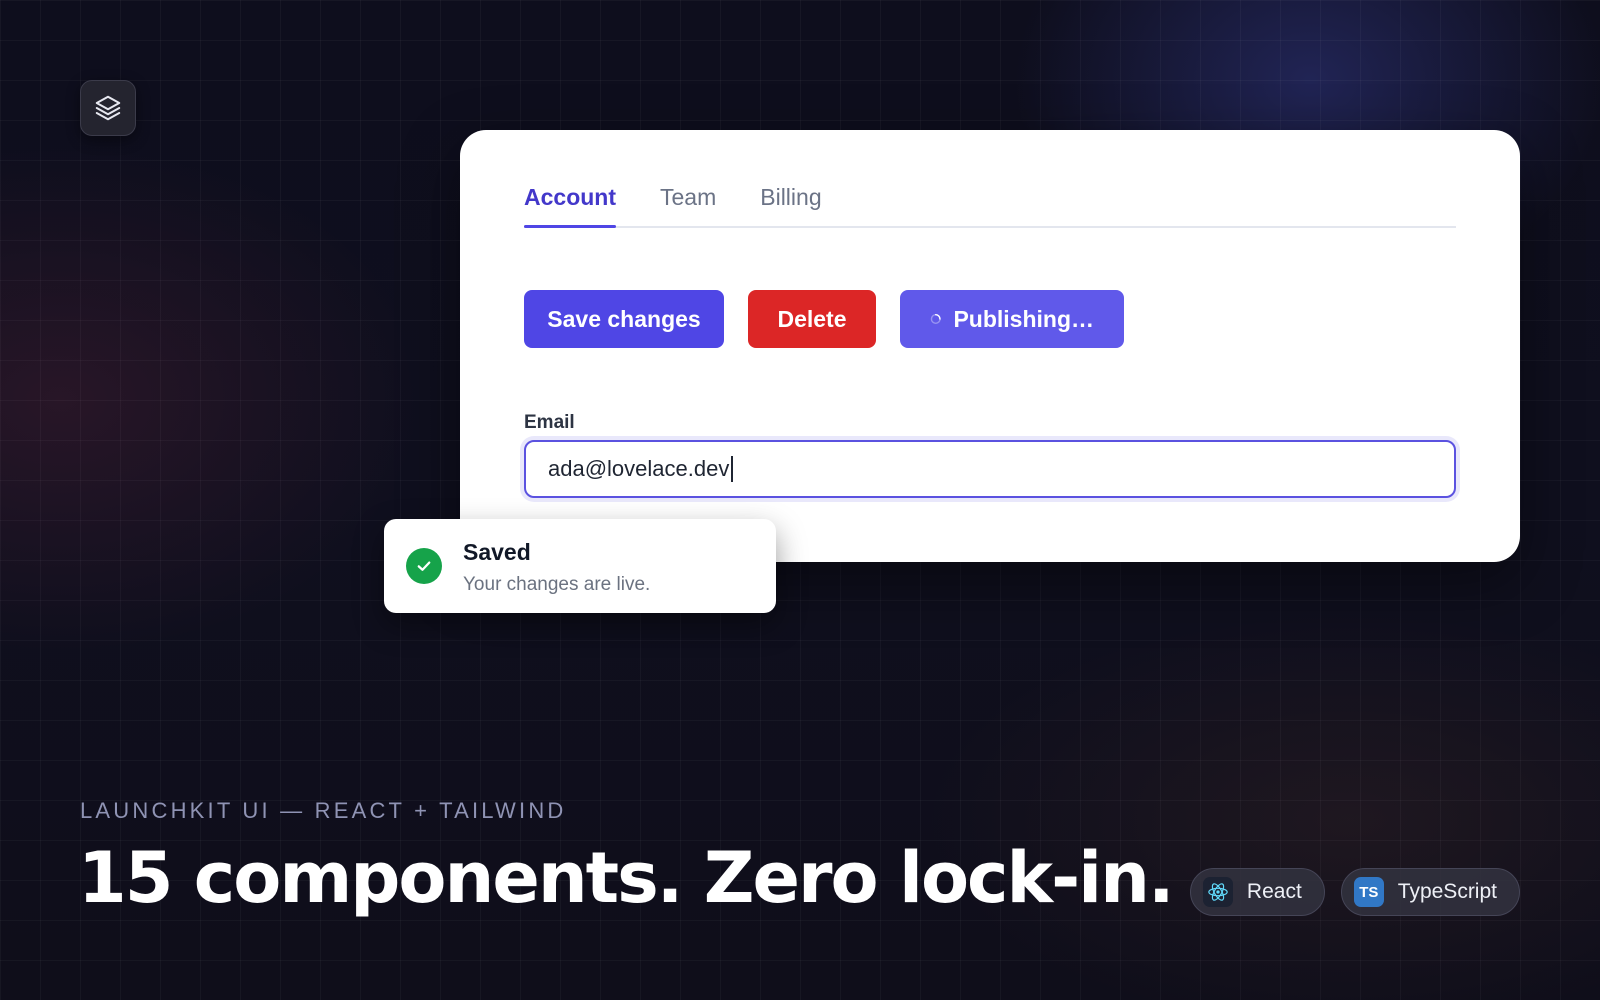 The height and width of the screenshot is (1000, 1600). I want to click on tab-billing: Billing, so click(790, 204).